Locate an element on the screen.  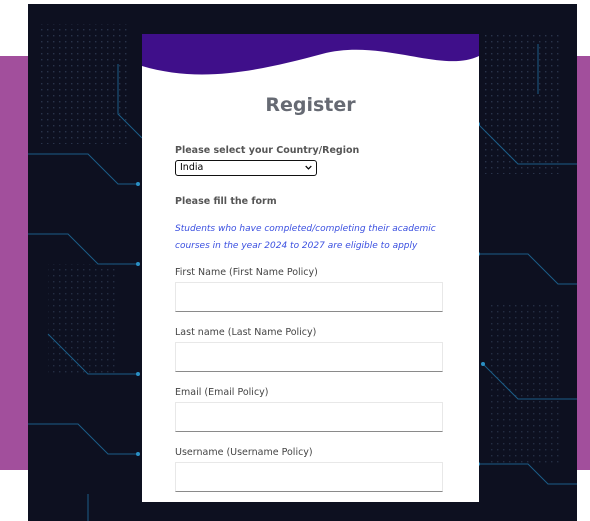
country-selected-value: India is located at coordinates (192, 167).